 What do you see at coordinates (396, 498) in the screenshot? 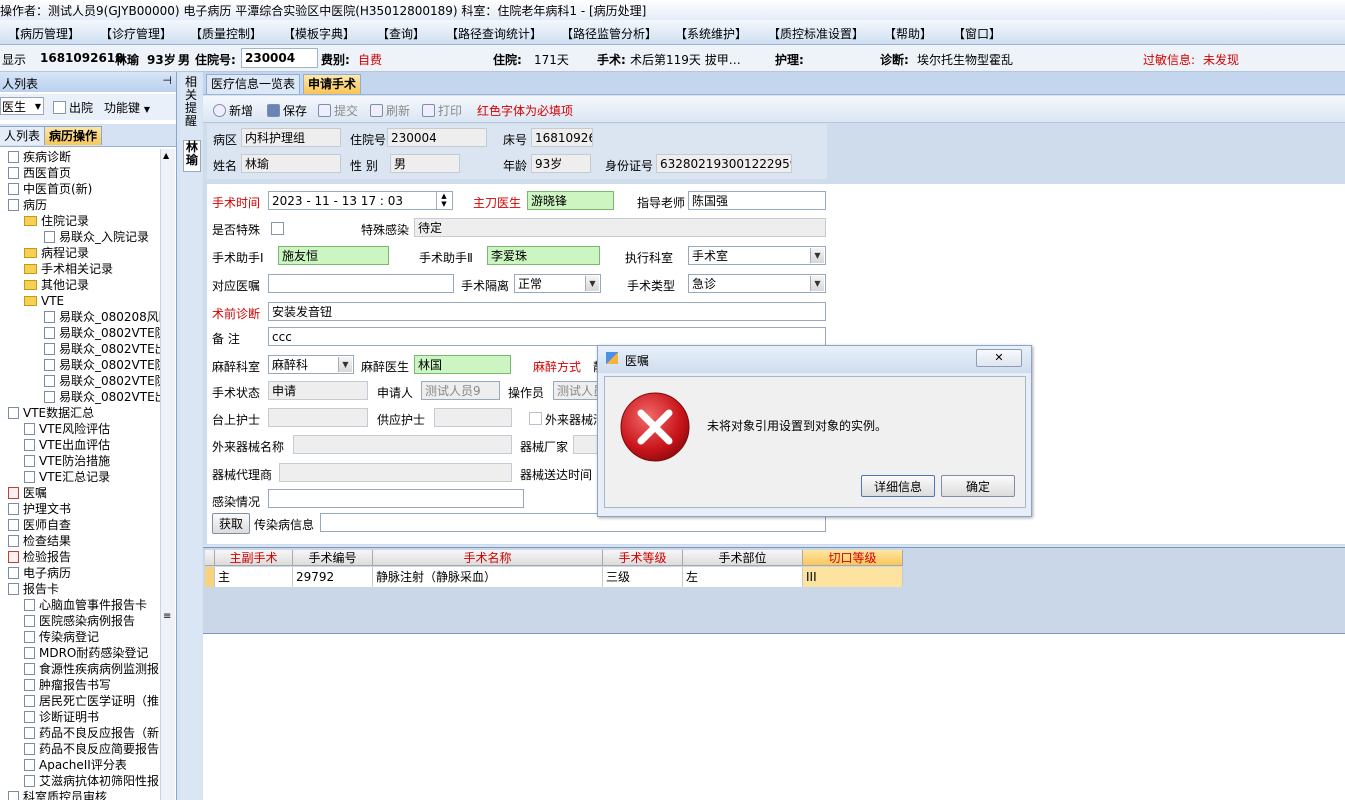
I see `infection-field` at bounding box center [396, 498].